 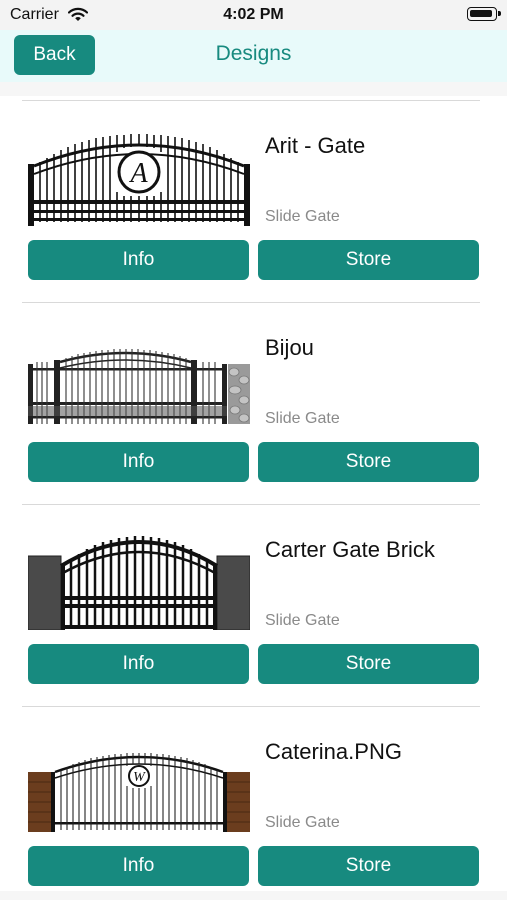 I want to click on design-name: Caterina.PNG, so click(x=333, y=751).